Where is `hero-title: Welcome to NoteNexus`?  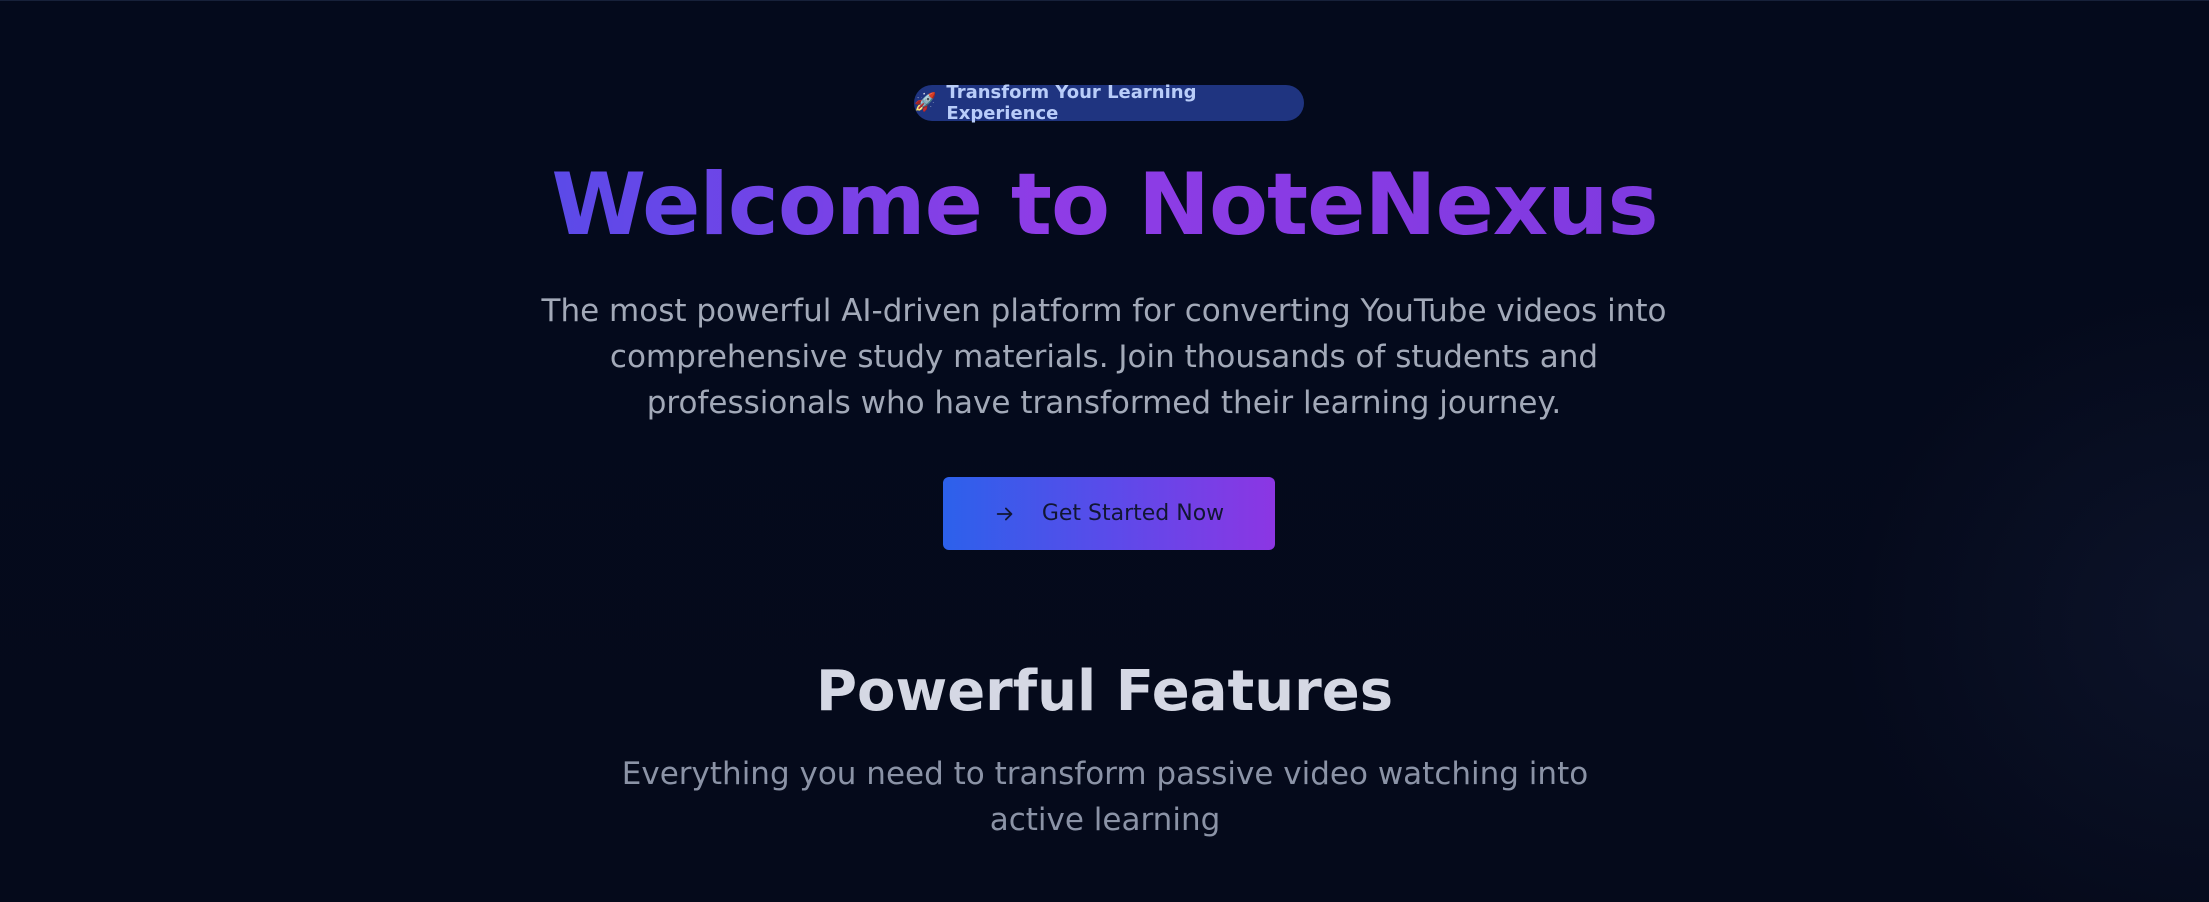
hero-title: Welcome to NoteNexus is located at coordinates (1104, 205).